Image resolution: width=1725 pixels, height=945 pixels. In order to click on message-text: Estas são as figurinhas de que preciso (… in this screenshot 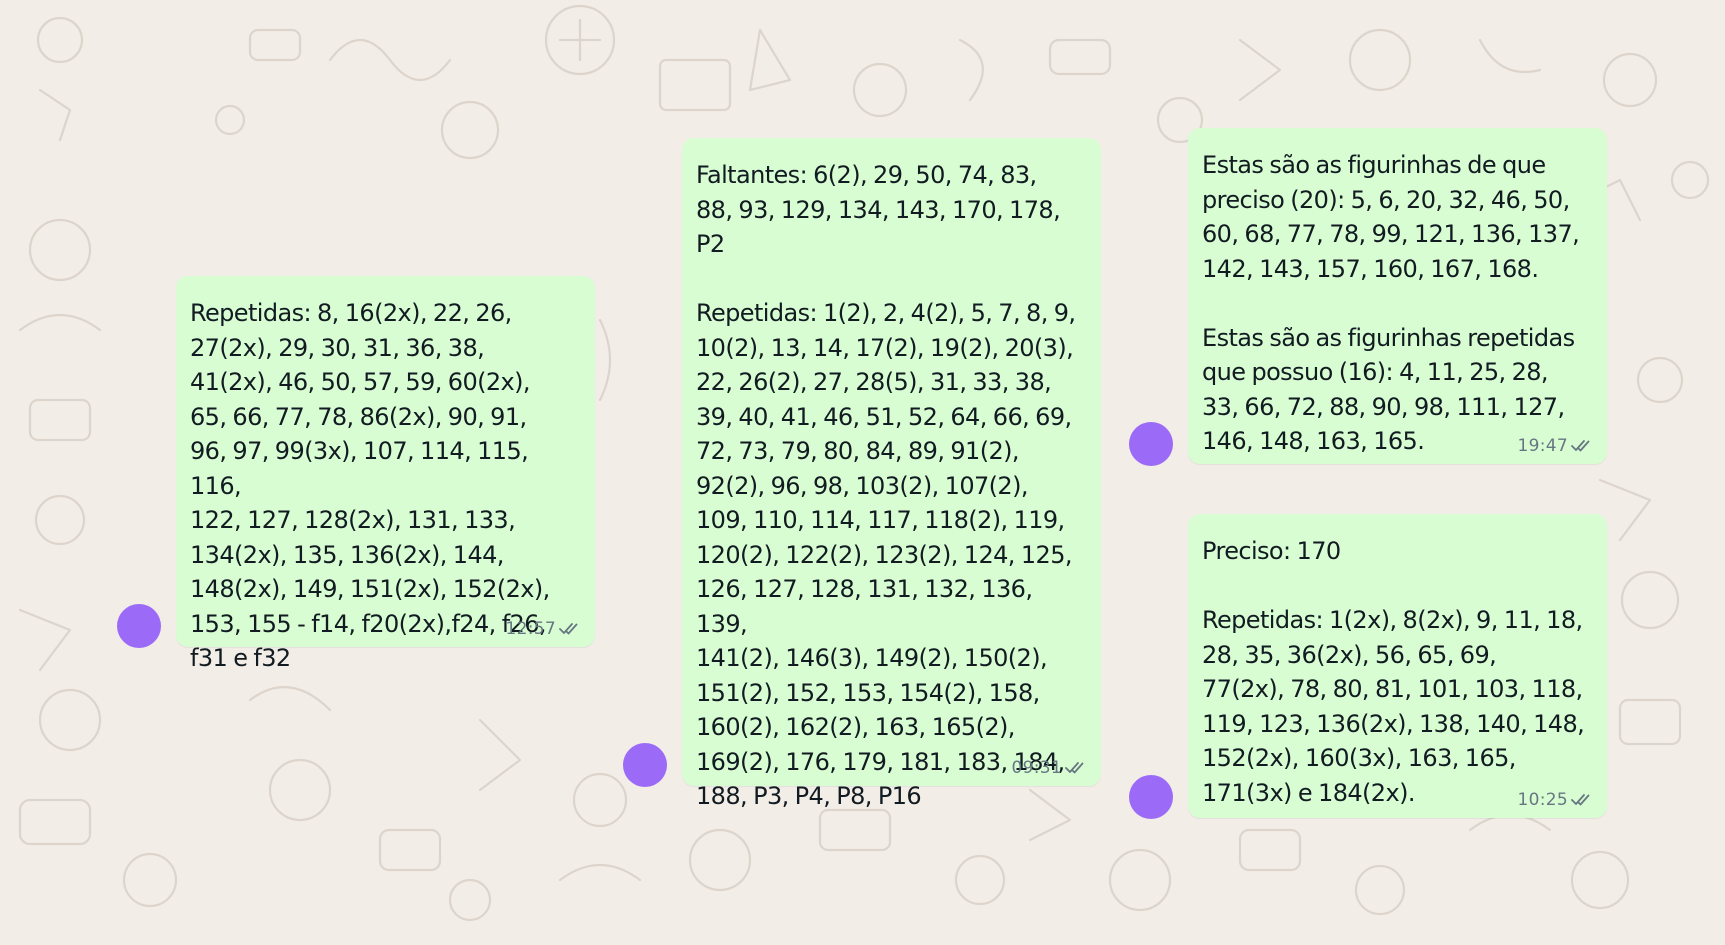, I will do `click(1391, 303)`.